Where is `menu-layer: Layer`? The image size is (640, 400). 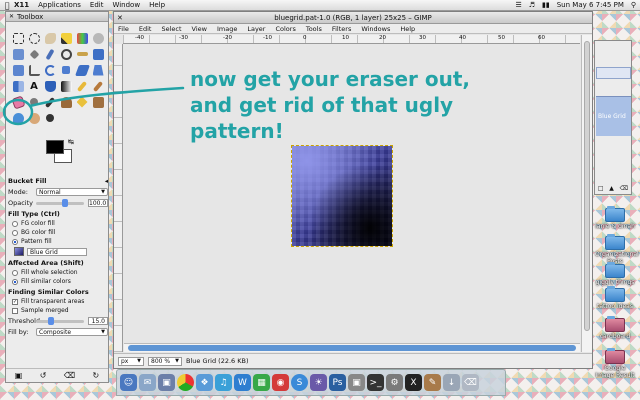 menu-layer: Layer is located at coordinates (256, 29).